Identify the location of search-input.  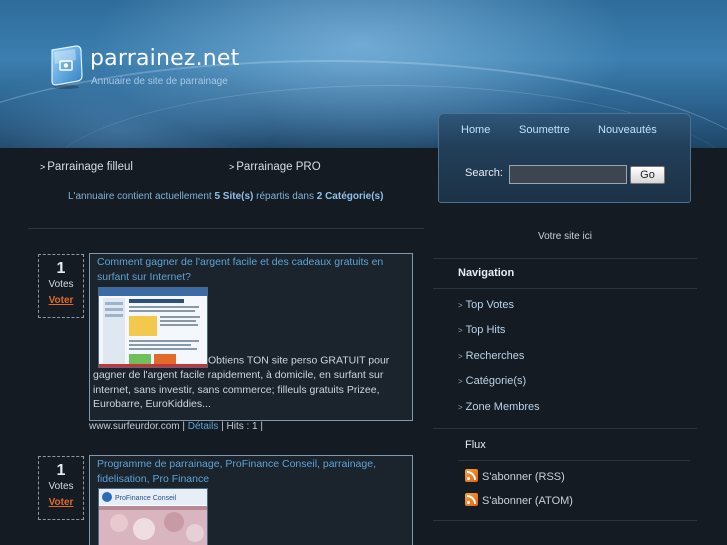
(568, 174).